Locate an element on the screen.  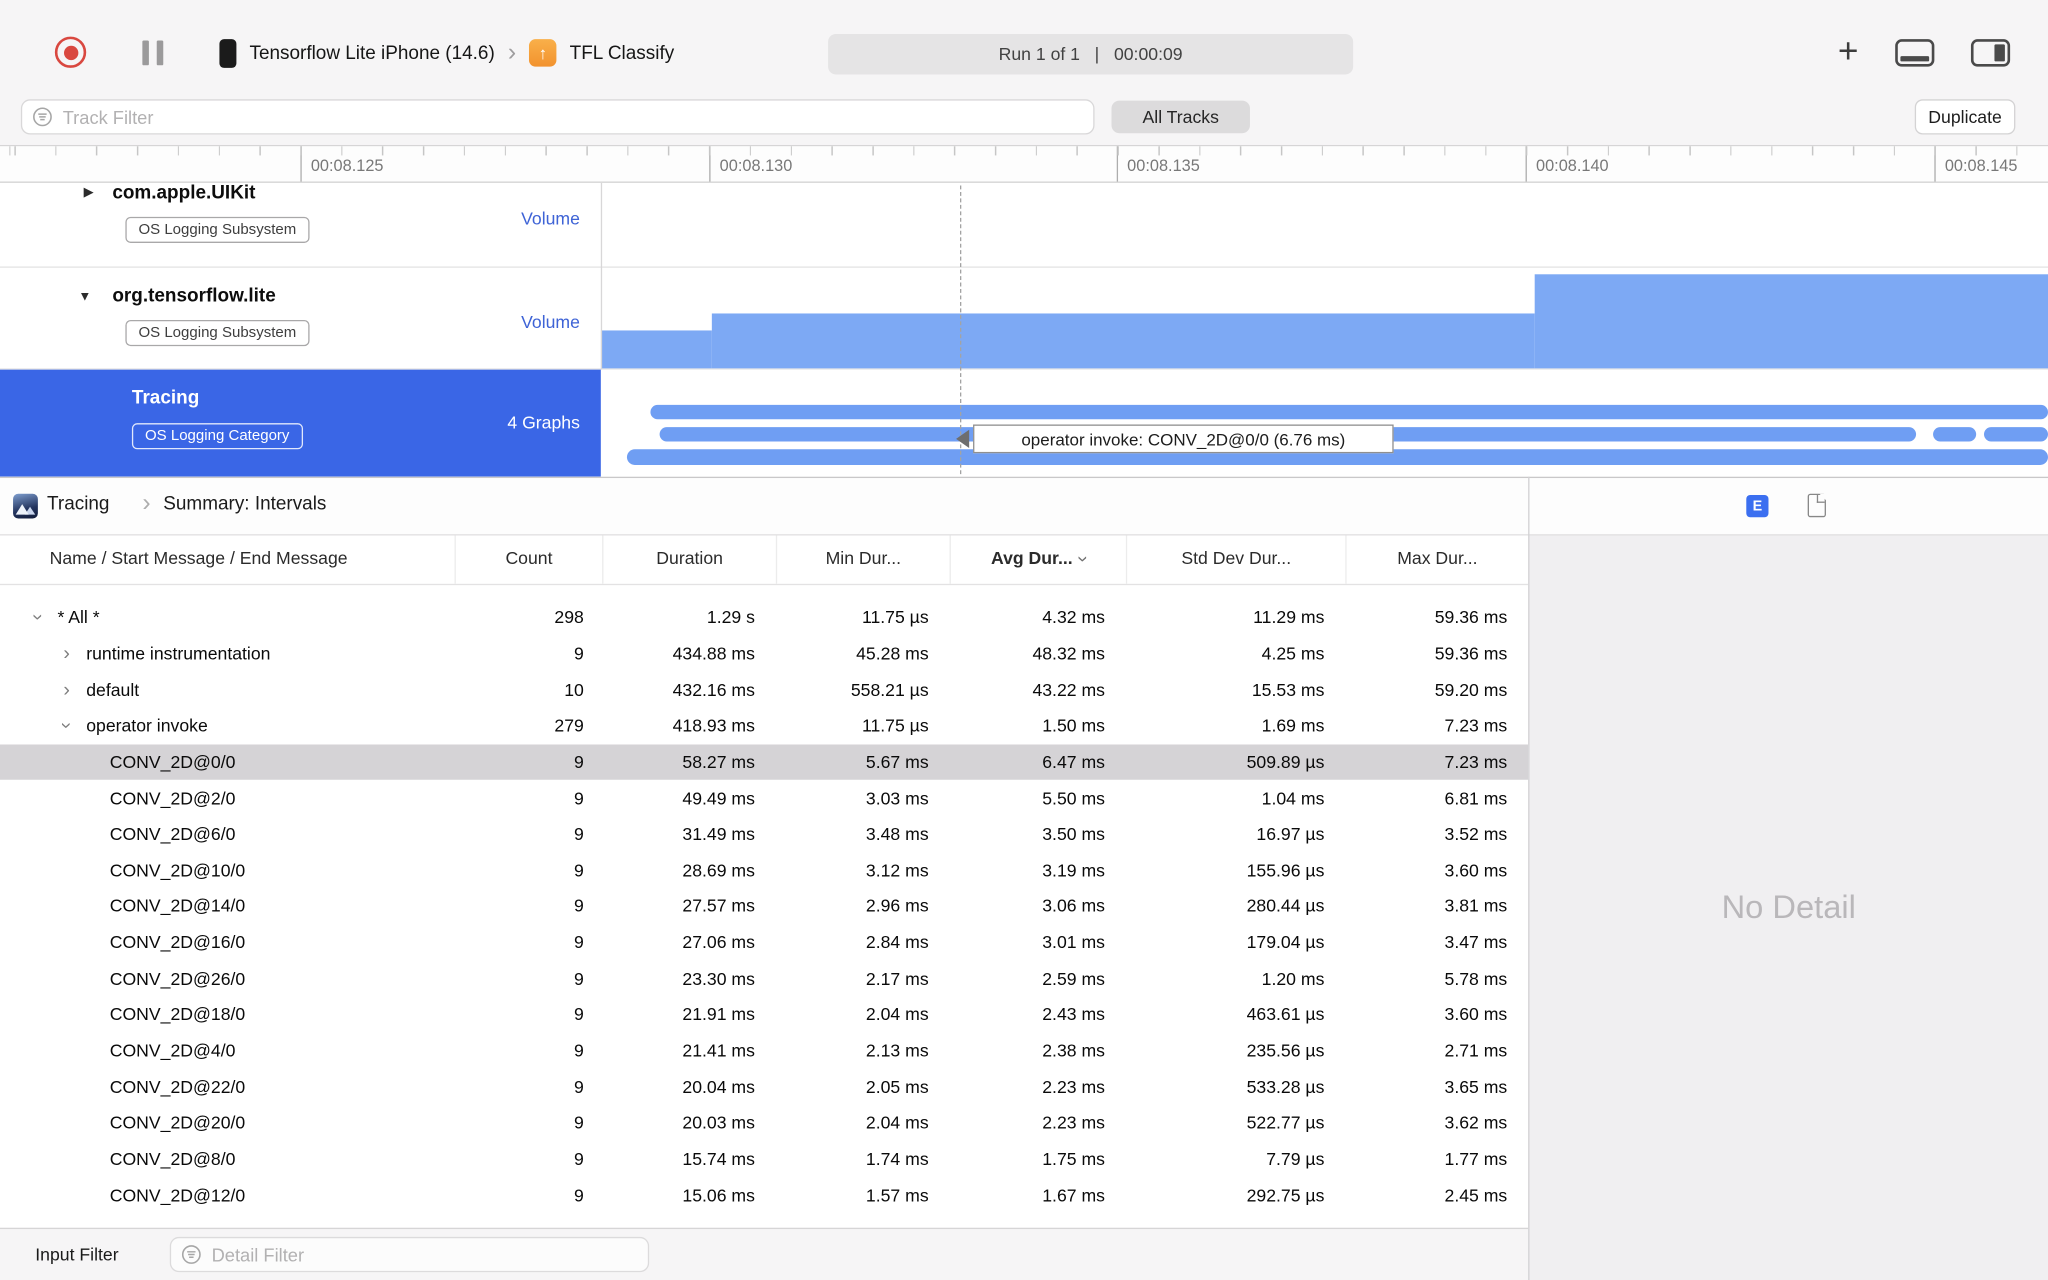
row-avg: 3.50 ms is located at coordinates (1073, 834).